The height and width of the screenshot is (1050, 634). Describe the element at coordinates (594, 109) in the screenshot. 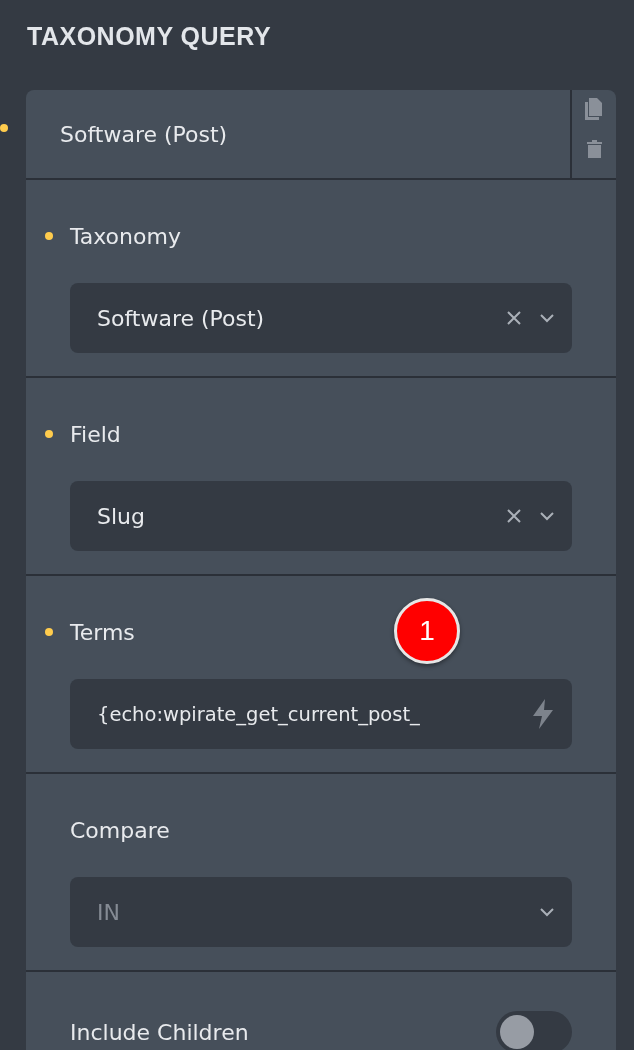

I see `copy-icon` at that location.